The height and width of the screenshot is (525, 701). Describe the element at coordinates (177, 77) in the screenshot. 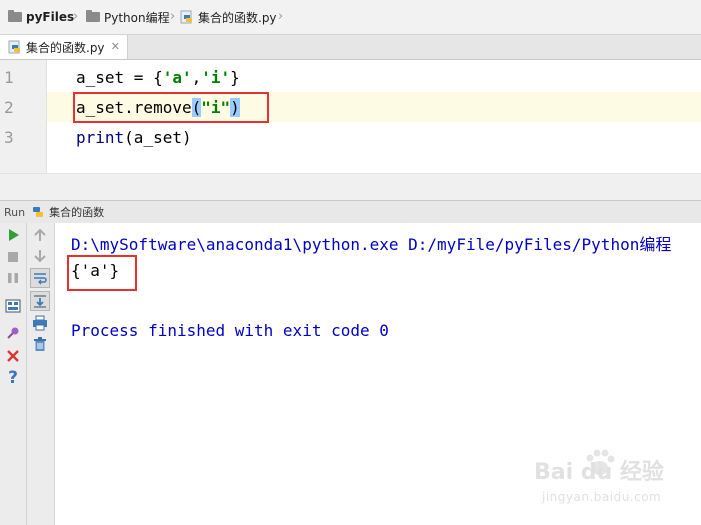

I see `string-token: 'a'` at that location.